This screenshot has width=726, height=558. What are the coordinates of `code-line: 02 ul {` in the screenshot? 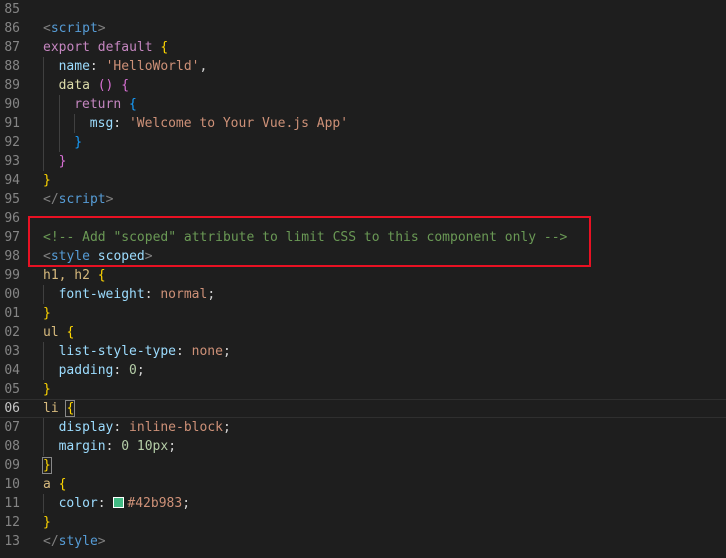 It's located at (363, 332).